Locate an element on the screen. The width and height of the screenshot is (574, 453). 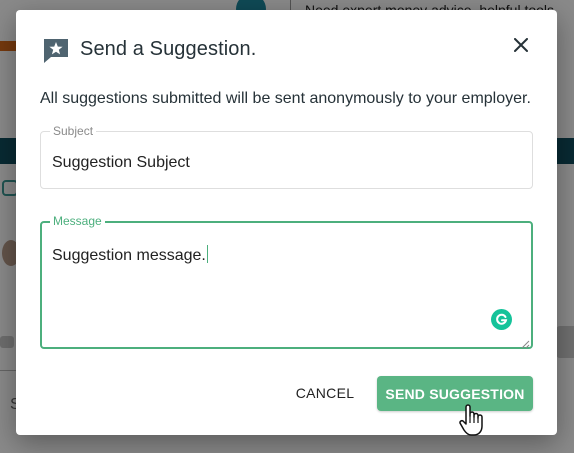
star-chat-icon is located at coordinates (56, 51).